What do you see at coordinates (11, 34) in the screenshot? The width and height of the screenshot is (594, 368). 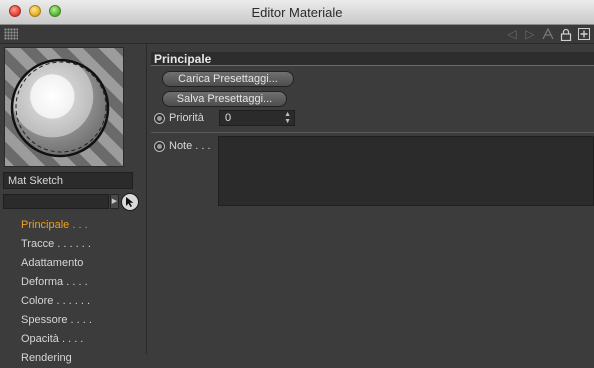 I see `grip-icon` at bounding box center [11, 34].